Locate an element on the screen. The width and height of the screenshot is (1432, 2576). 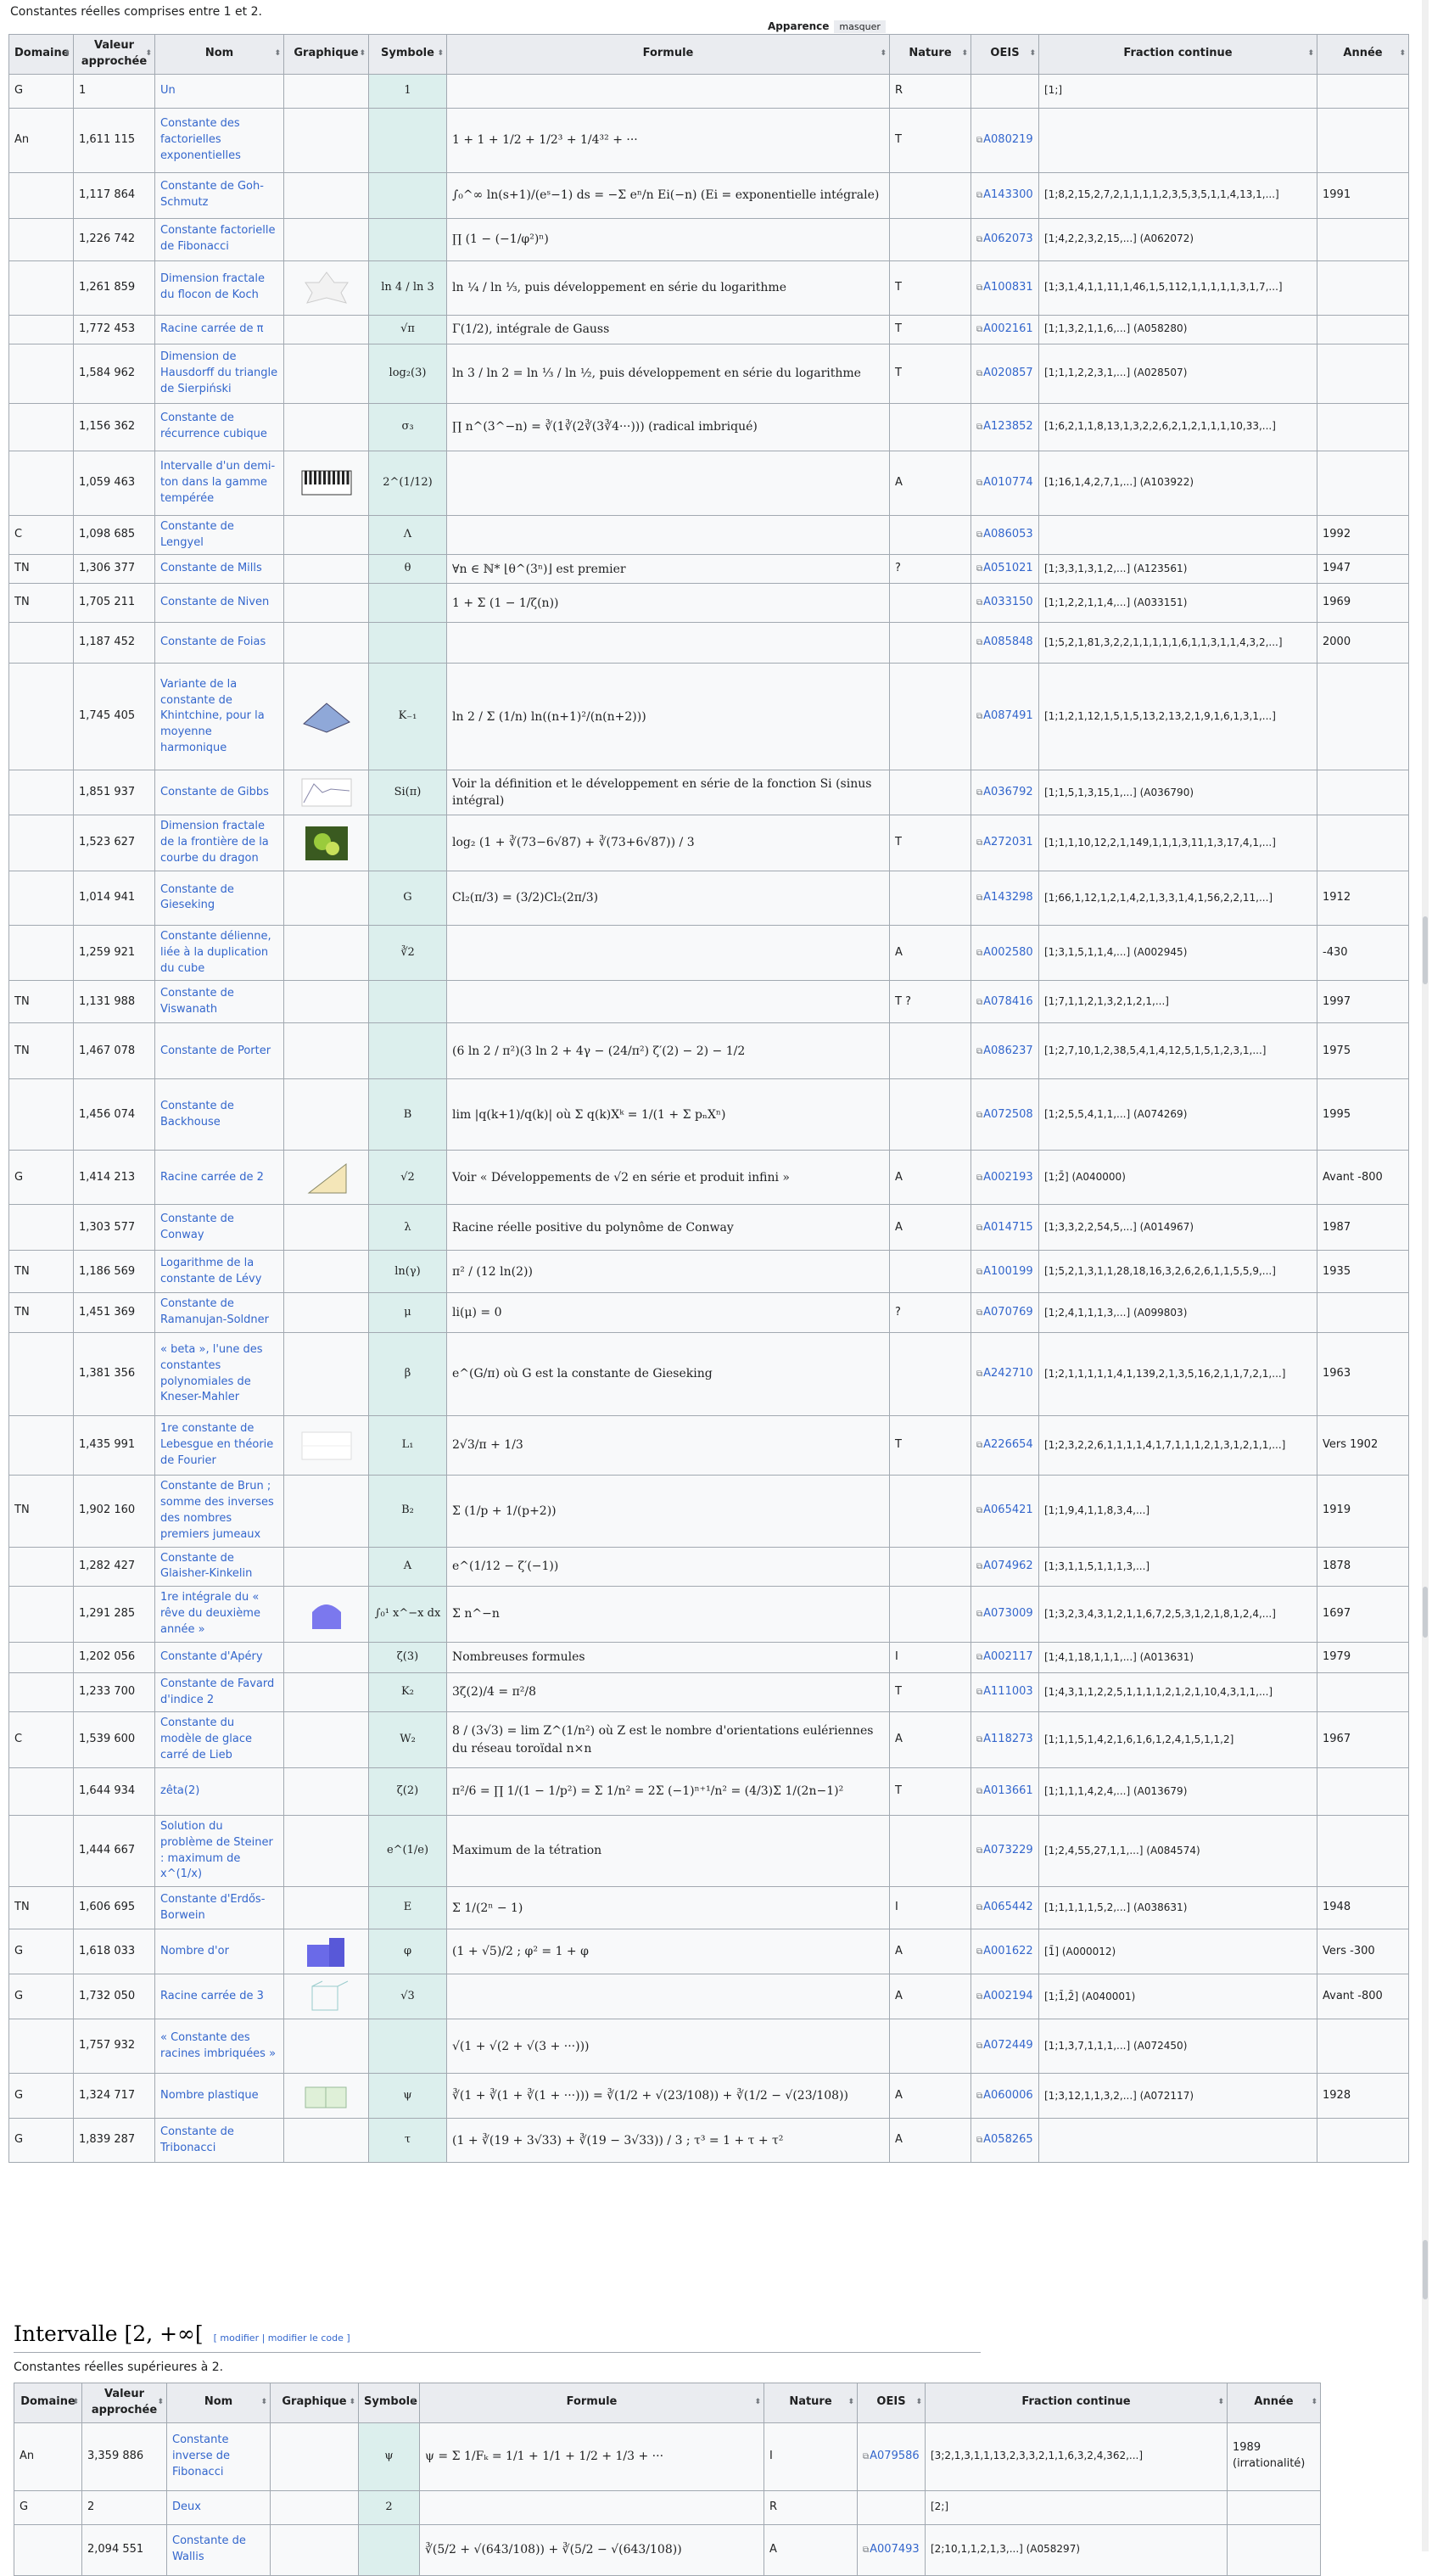
header-continued-fraction: Fraction continue ⬍ is located at coordinates (1076, 2403).